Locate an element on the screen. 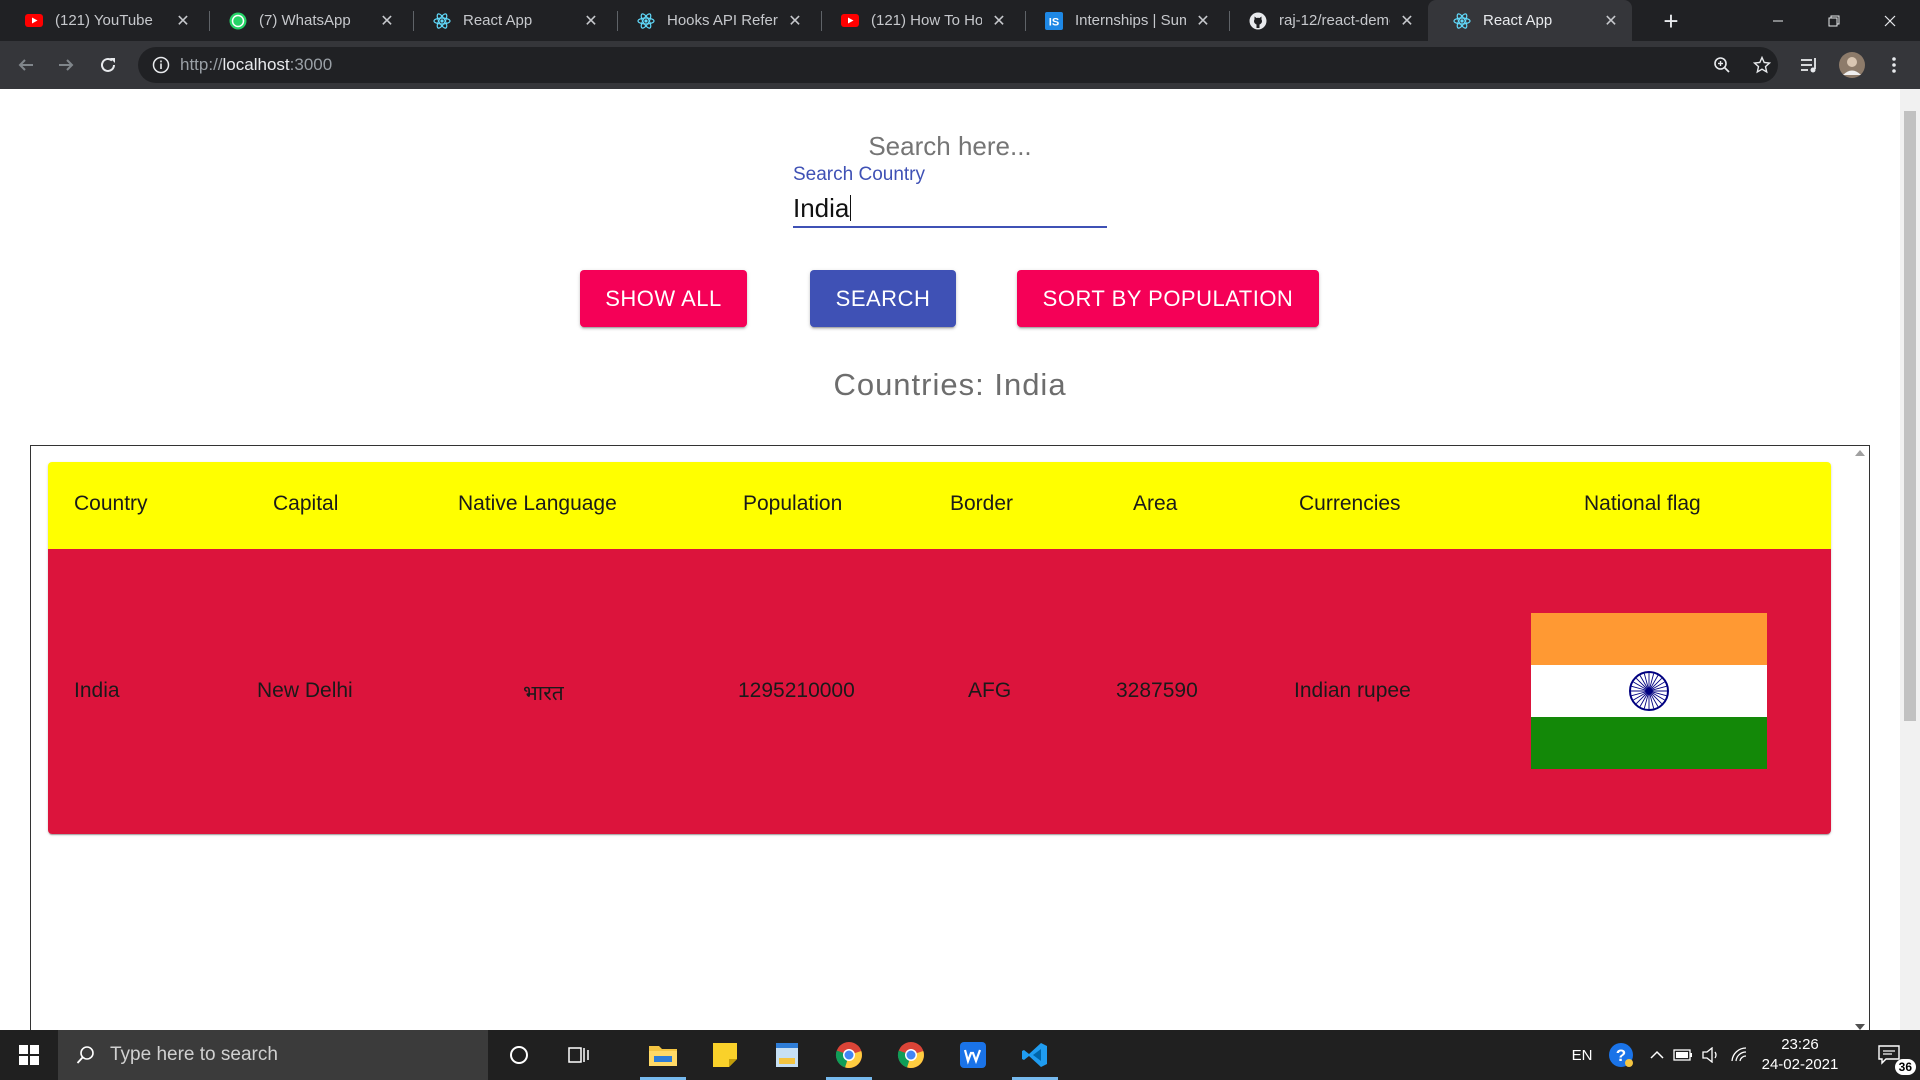  minimize-icon is located at coordinates (1778, 20).